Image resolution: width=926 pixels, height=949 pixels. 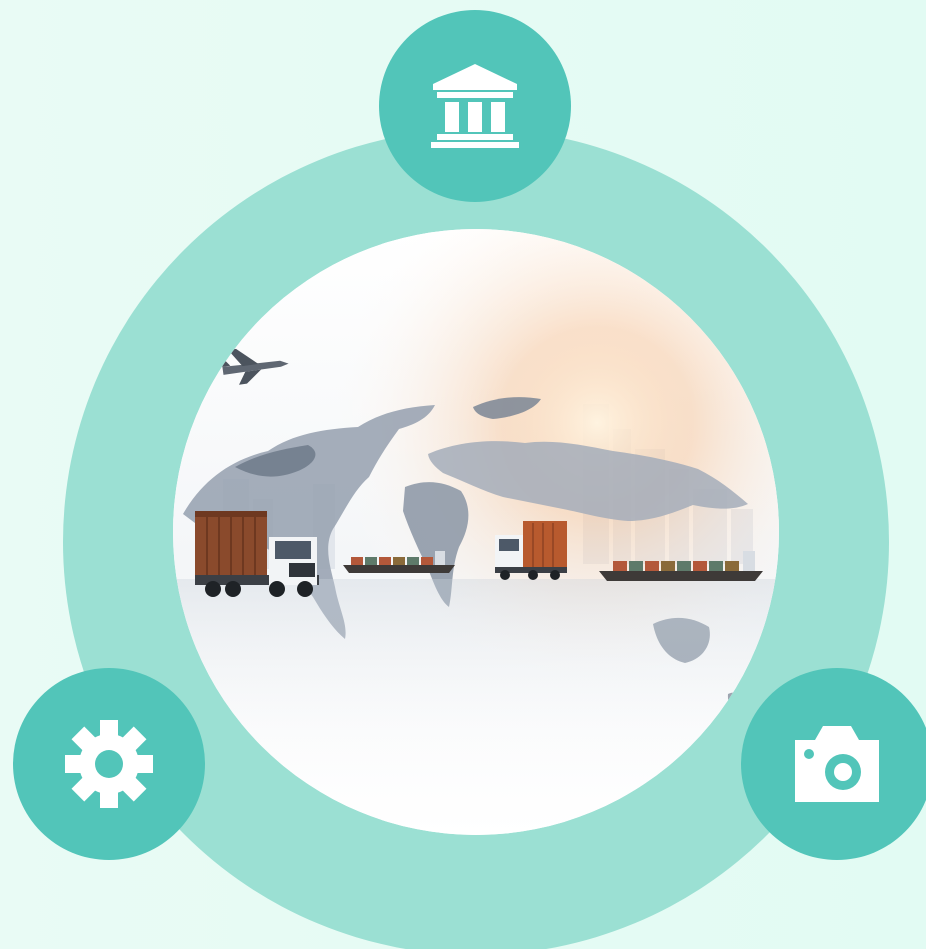 I want to click on gear-icon, so click(x=109, y=764).